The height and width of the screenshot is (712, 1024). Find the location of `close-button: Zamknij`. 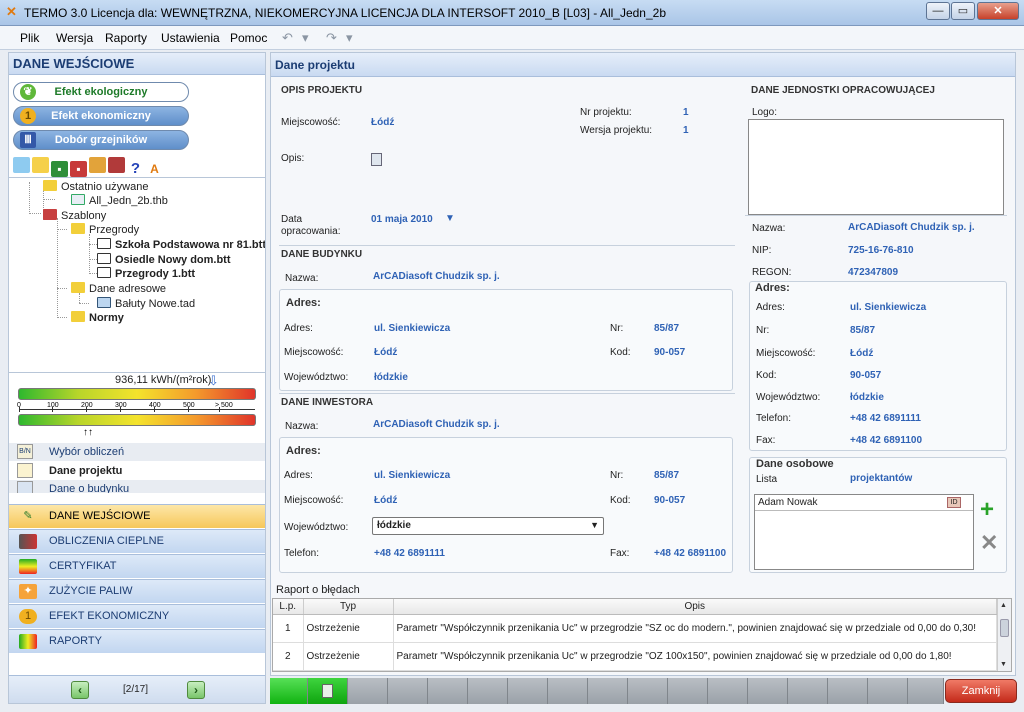

close-button: Zamknij is located at coordinates (981, 691).